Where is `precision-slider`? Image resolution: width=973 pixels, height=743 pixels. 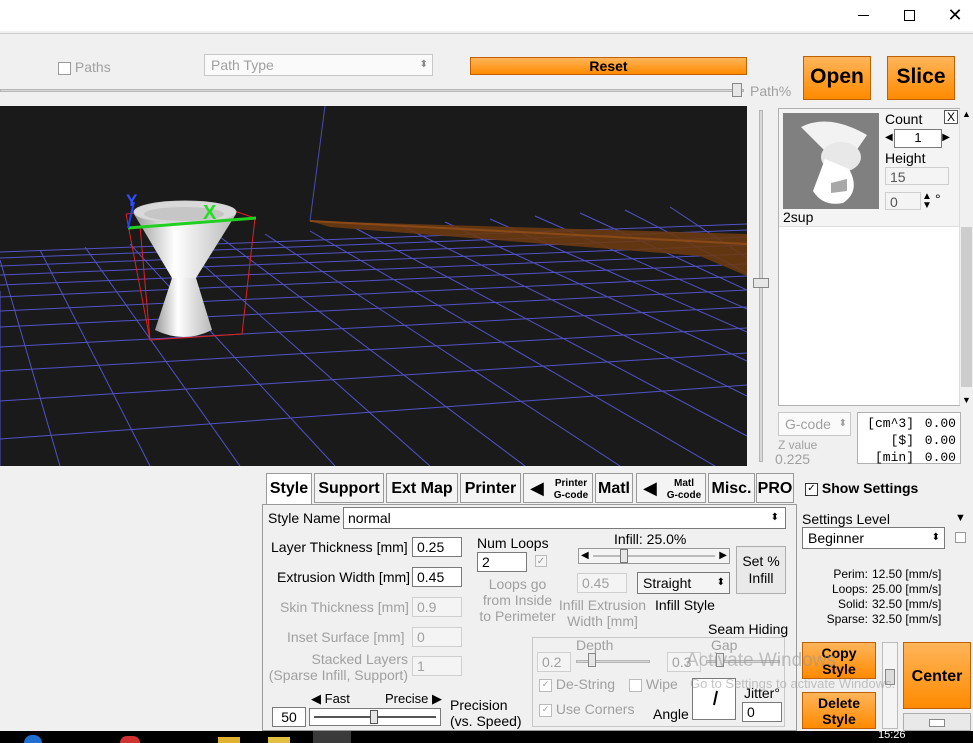
precision-slider is located at coordinates (375, 717).